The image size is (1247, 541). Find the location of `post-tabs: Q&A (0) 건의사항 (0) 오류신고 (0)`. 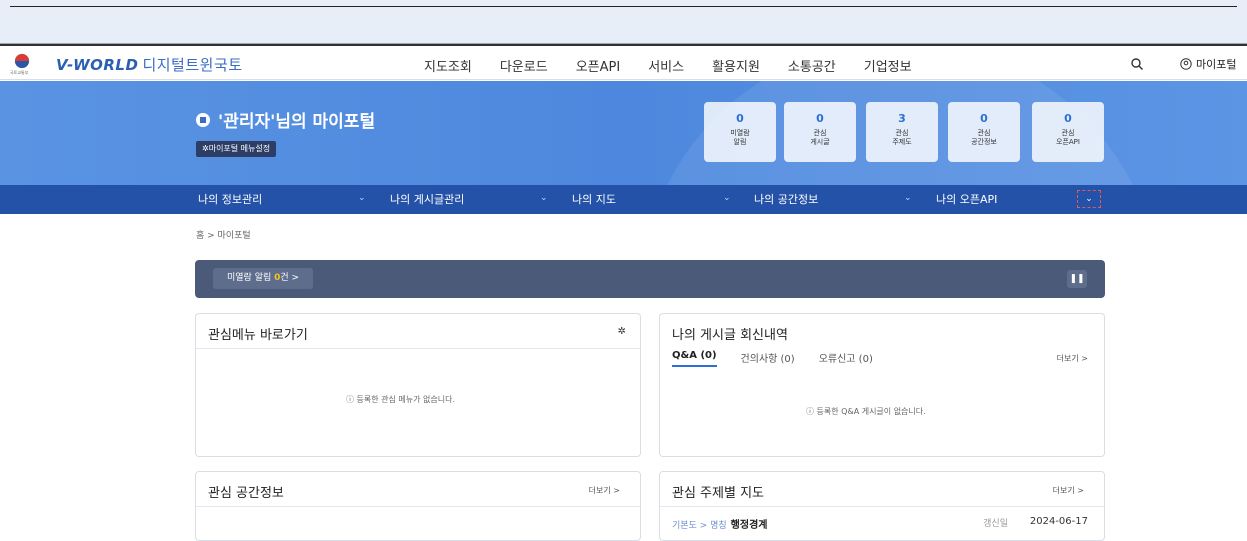

post-tabs: Q&A (0) 건의사항 (0) 오류신고 (0) is located at coordinates (772, 358).